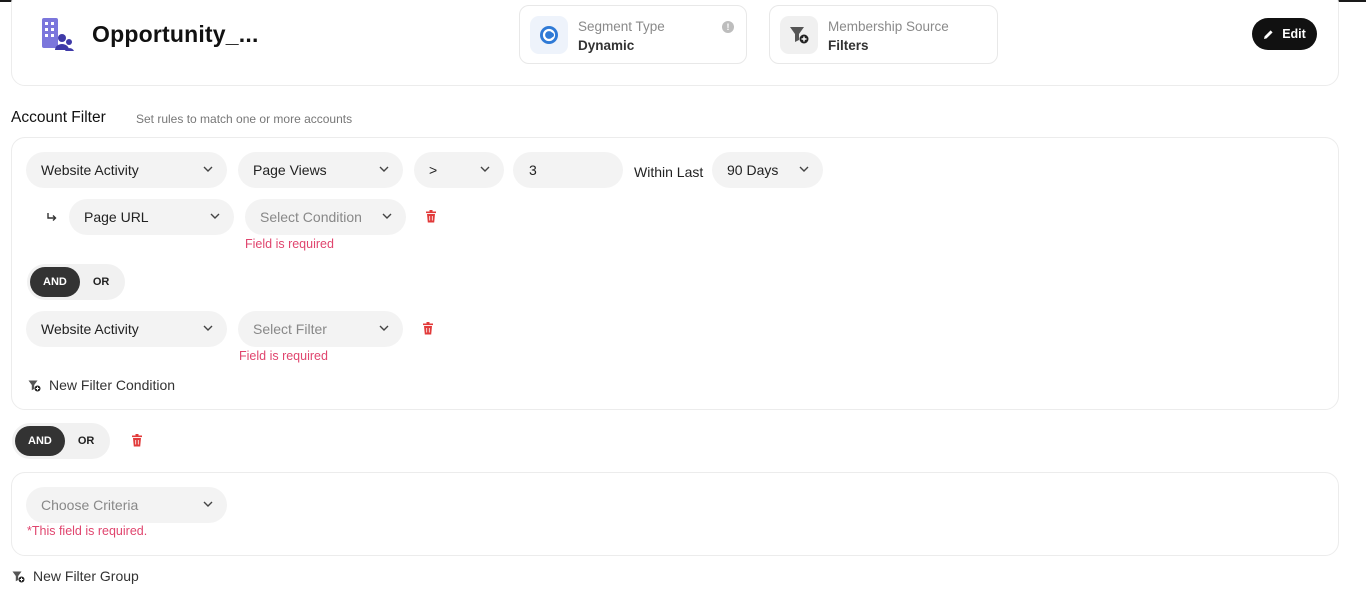  What do you see at coordinates (433, 170) in the screenshot?
I see `rule1-operator-value: >` at bounding box center [433, 170].